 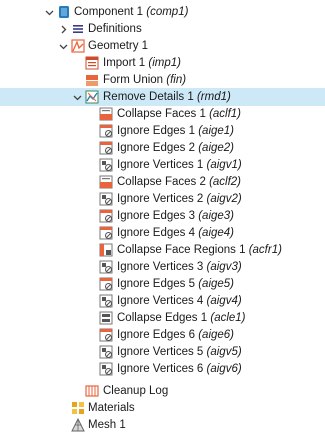 I want to click on tree-node-label: Form Union (fin), so click(x=145, y=80).